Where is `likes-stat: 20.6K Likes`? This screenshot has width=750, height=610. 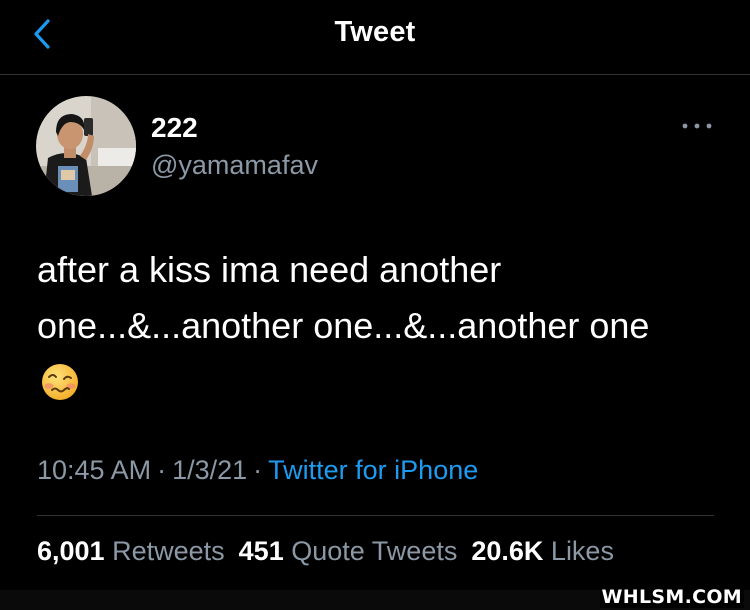
likes-stat: 20.6K Likes is located at coordinates (542, 551).